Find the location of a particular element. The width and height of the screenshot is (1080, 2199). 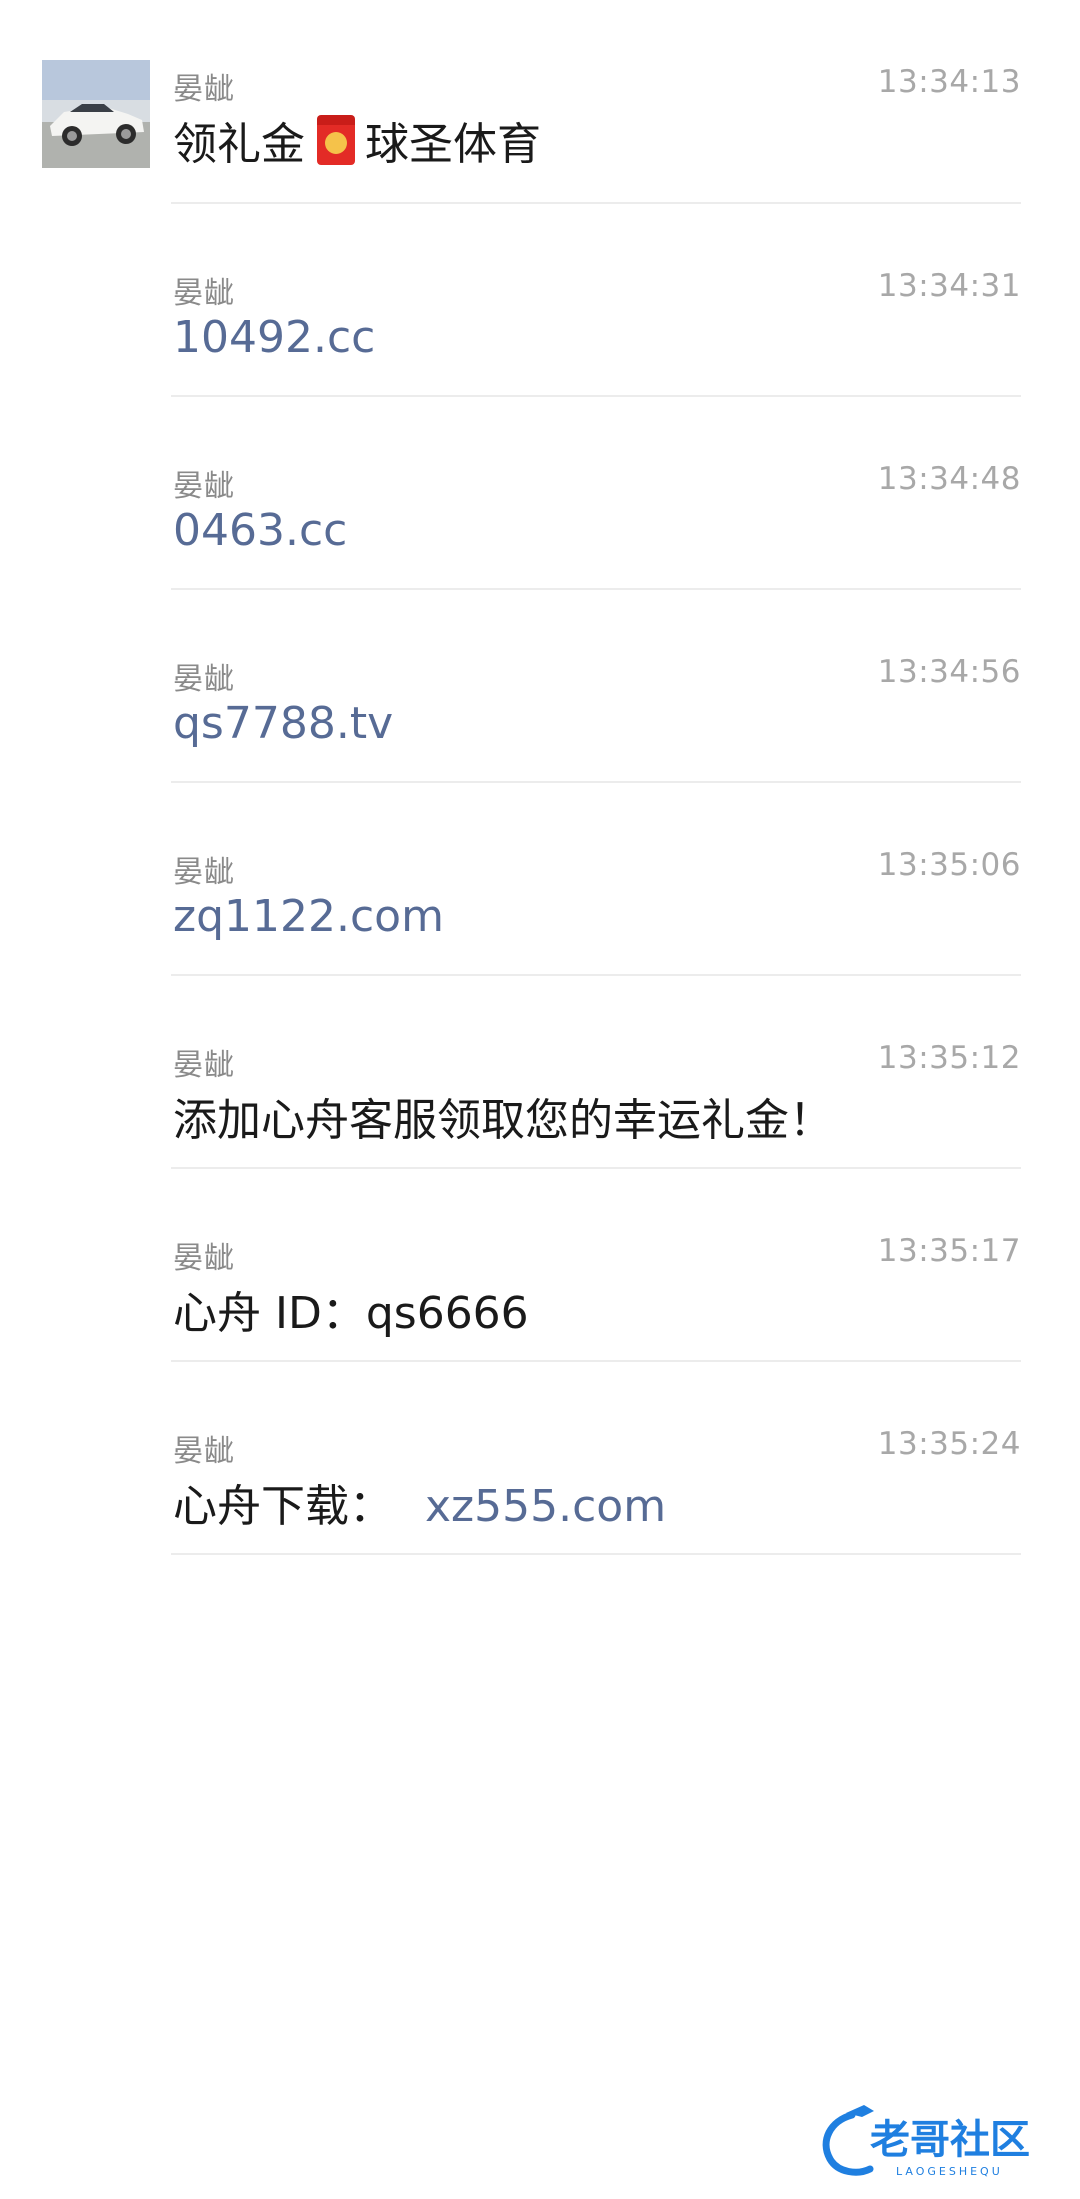

message-link: 0463.cc is located at coordinates (260, 530).